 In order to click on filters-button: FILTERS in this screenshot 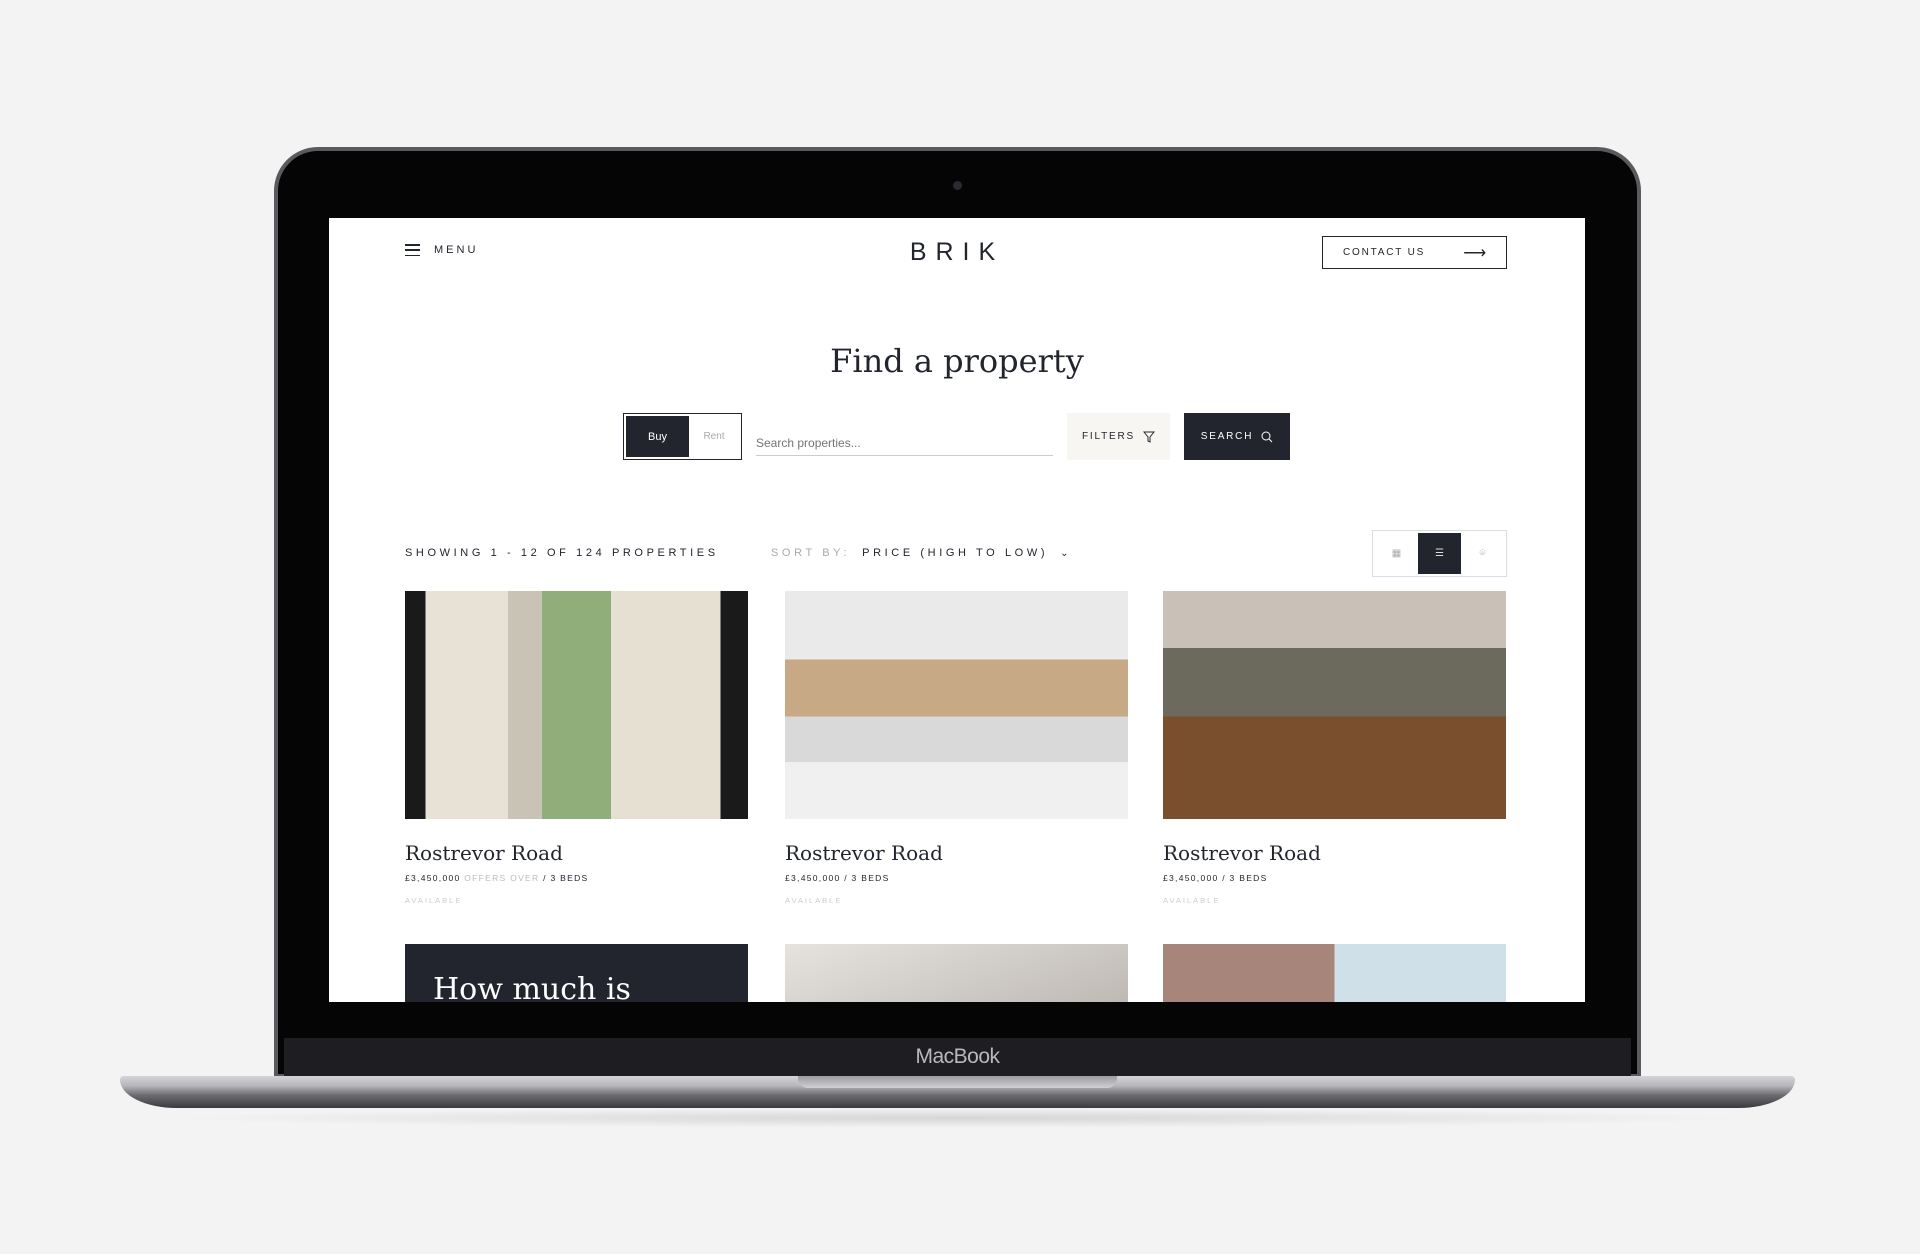, I will do `click(1118, 436)`.